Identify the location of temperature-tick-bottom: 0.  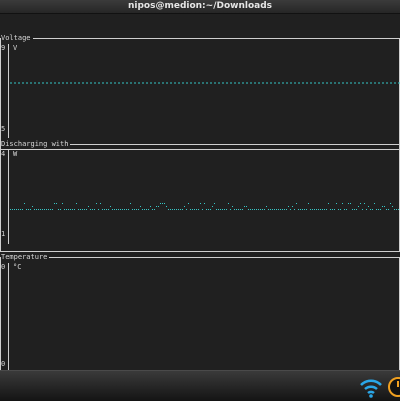
(3, 364).